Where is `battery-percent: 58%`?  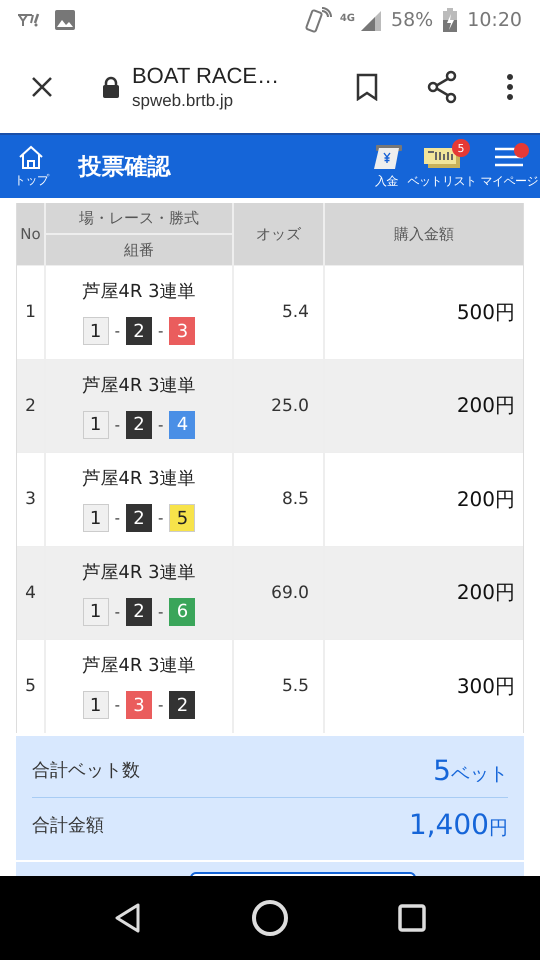 battery-percent: 58% is located at coordinates (412, 20).